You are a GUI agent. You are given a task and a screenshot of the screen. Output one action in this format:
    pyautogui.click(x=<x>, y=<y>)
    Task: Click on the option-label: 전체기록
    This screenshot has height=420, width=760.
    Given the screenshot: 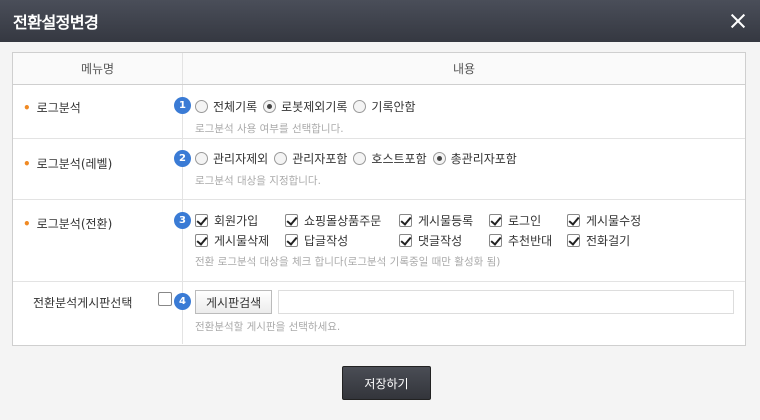 What is the action you would take?
    pyautogui.click(x=235, y=106)
    